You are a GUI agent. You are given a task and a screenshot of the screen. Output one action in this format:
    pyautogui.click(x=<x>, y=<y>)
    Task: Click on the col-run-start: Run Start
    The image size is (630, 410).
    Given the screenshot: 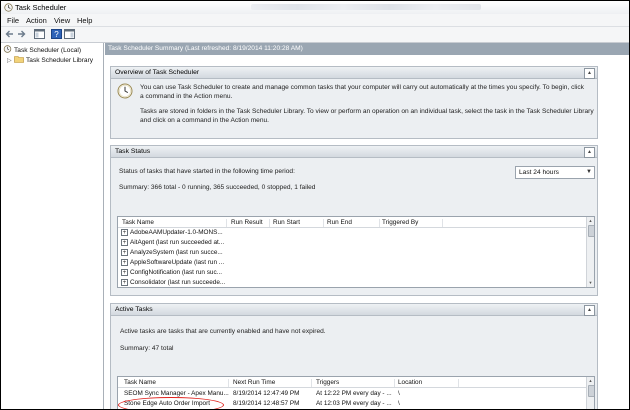 What is the action you would take?
    pyautogui.click(x=298, y=223)
    